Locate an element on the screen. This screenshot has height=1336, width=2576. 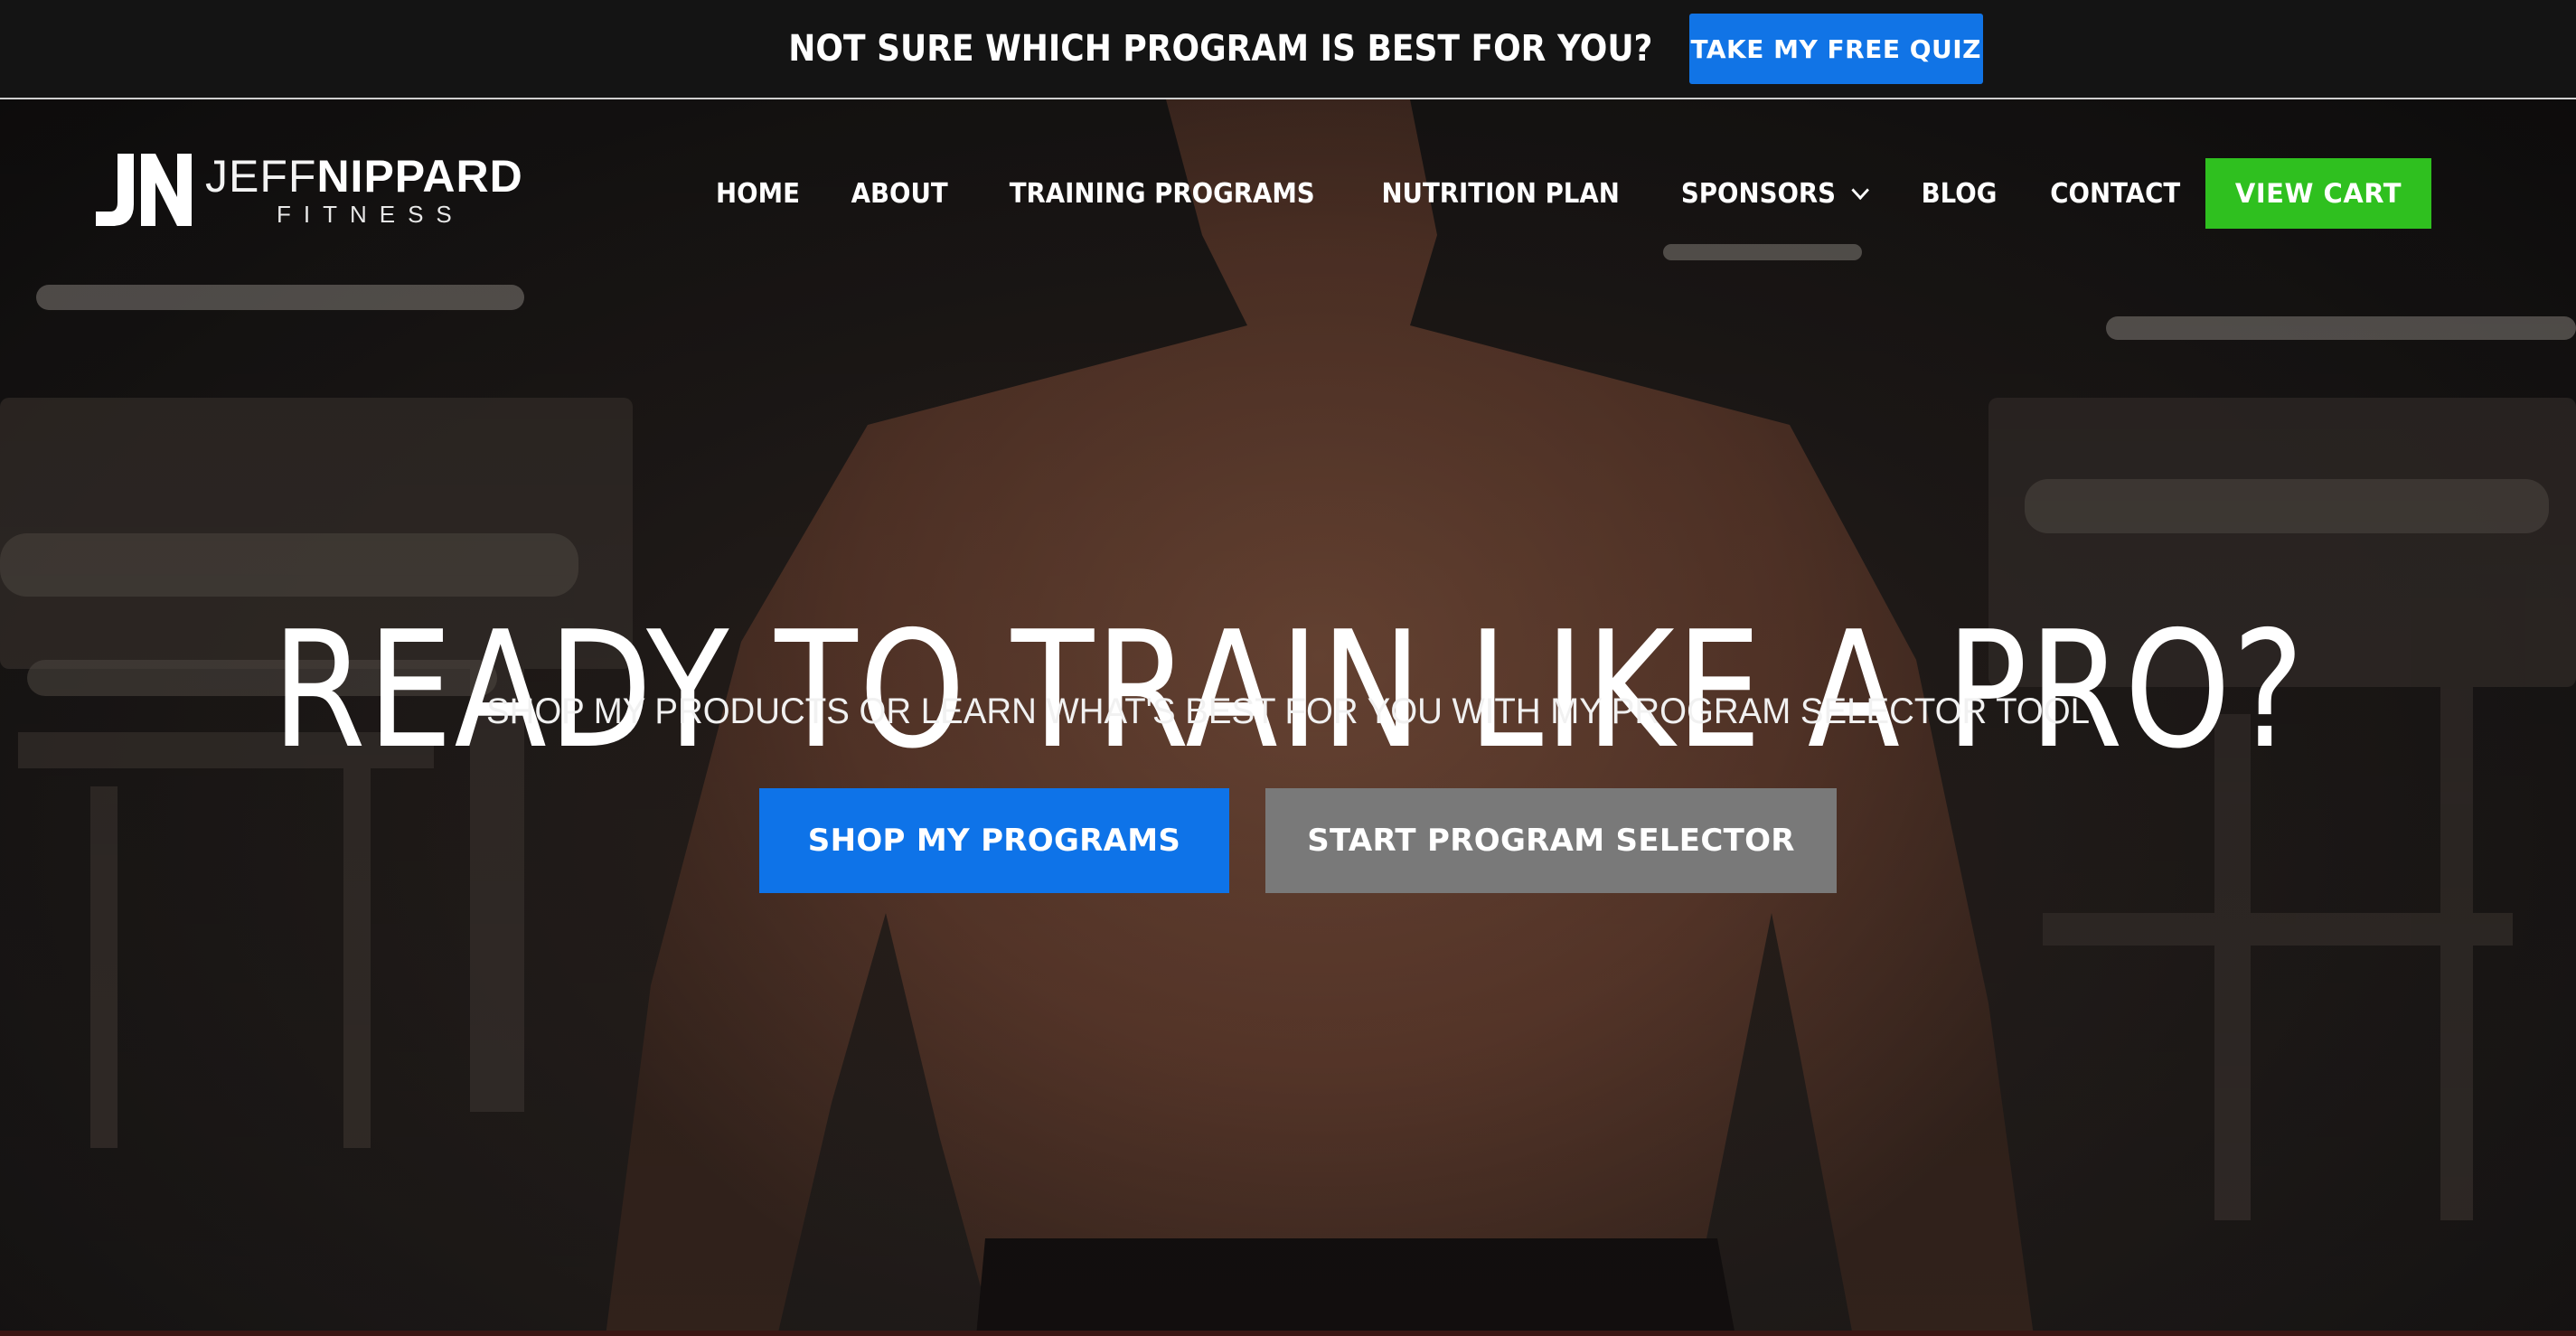
site-logo: JEFFNIPPARD FITNESS is located at coordinates (307, 190).